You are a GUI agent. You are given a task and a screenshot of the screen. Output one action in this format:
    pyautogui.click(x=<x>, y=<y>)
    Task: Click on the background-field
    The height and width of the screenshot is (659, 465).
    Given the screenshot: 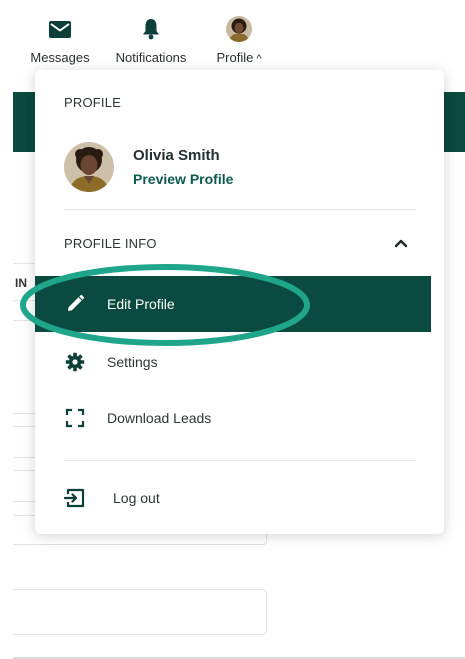 What is the action you would take?
    pyautogui.click(x=140, y=612)
    